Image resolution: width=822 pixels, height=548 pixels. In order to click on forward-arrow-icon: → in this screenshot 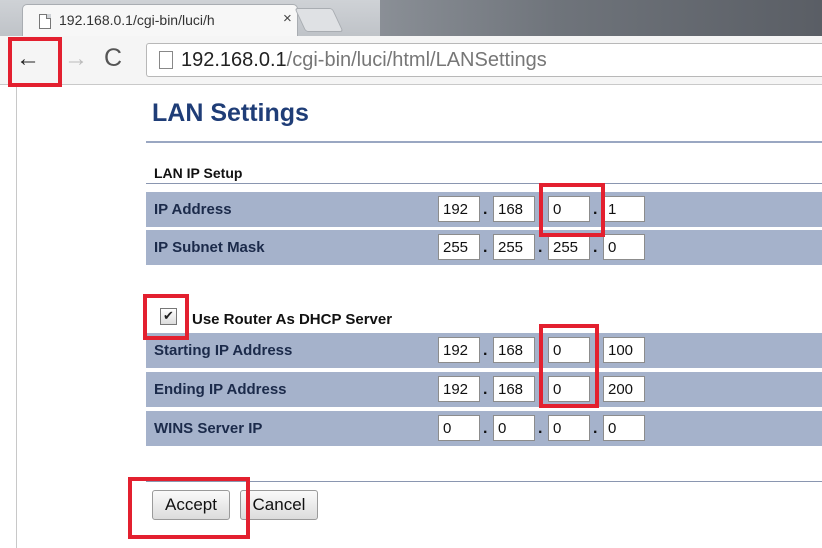, I will do `click(76, 59)`.